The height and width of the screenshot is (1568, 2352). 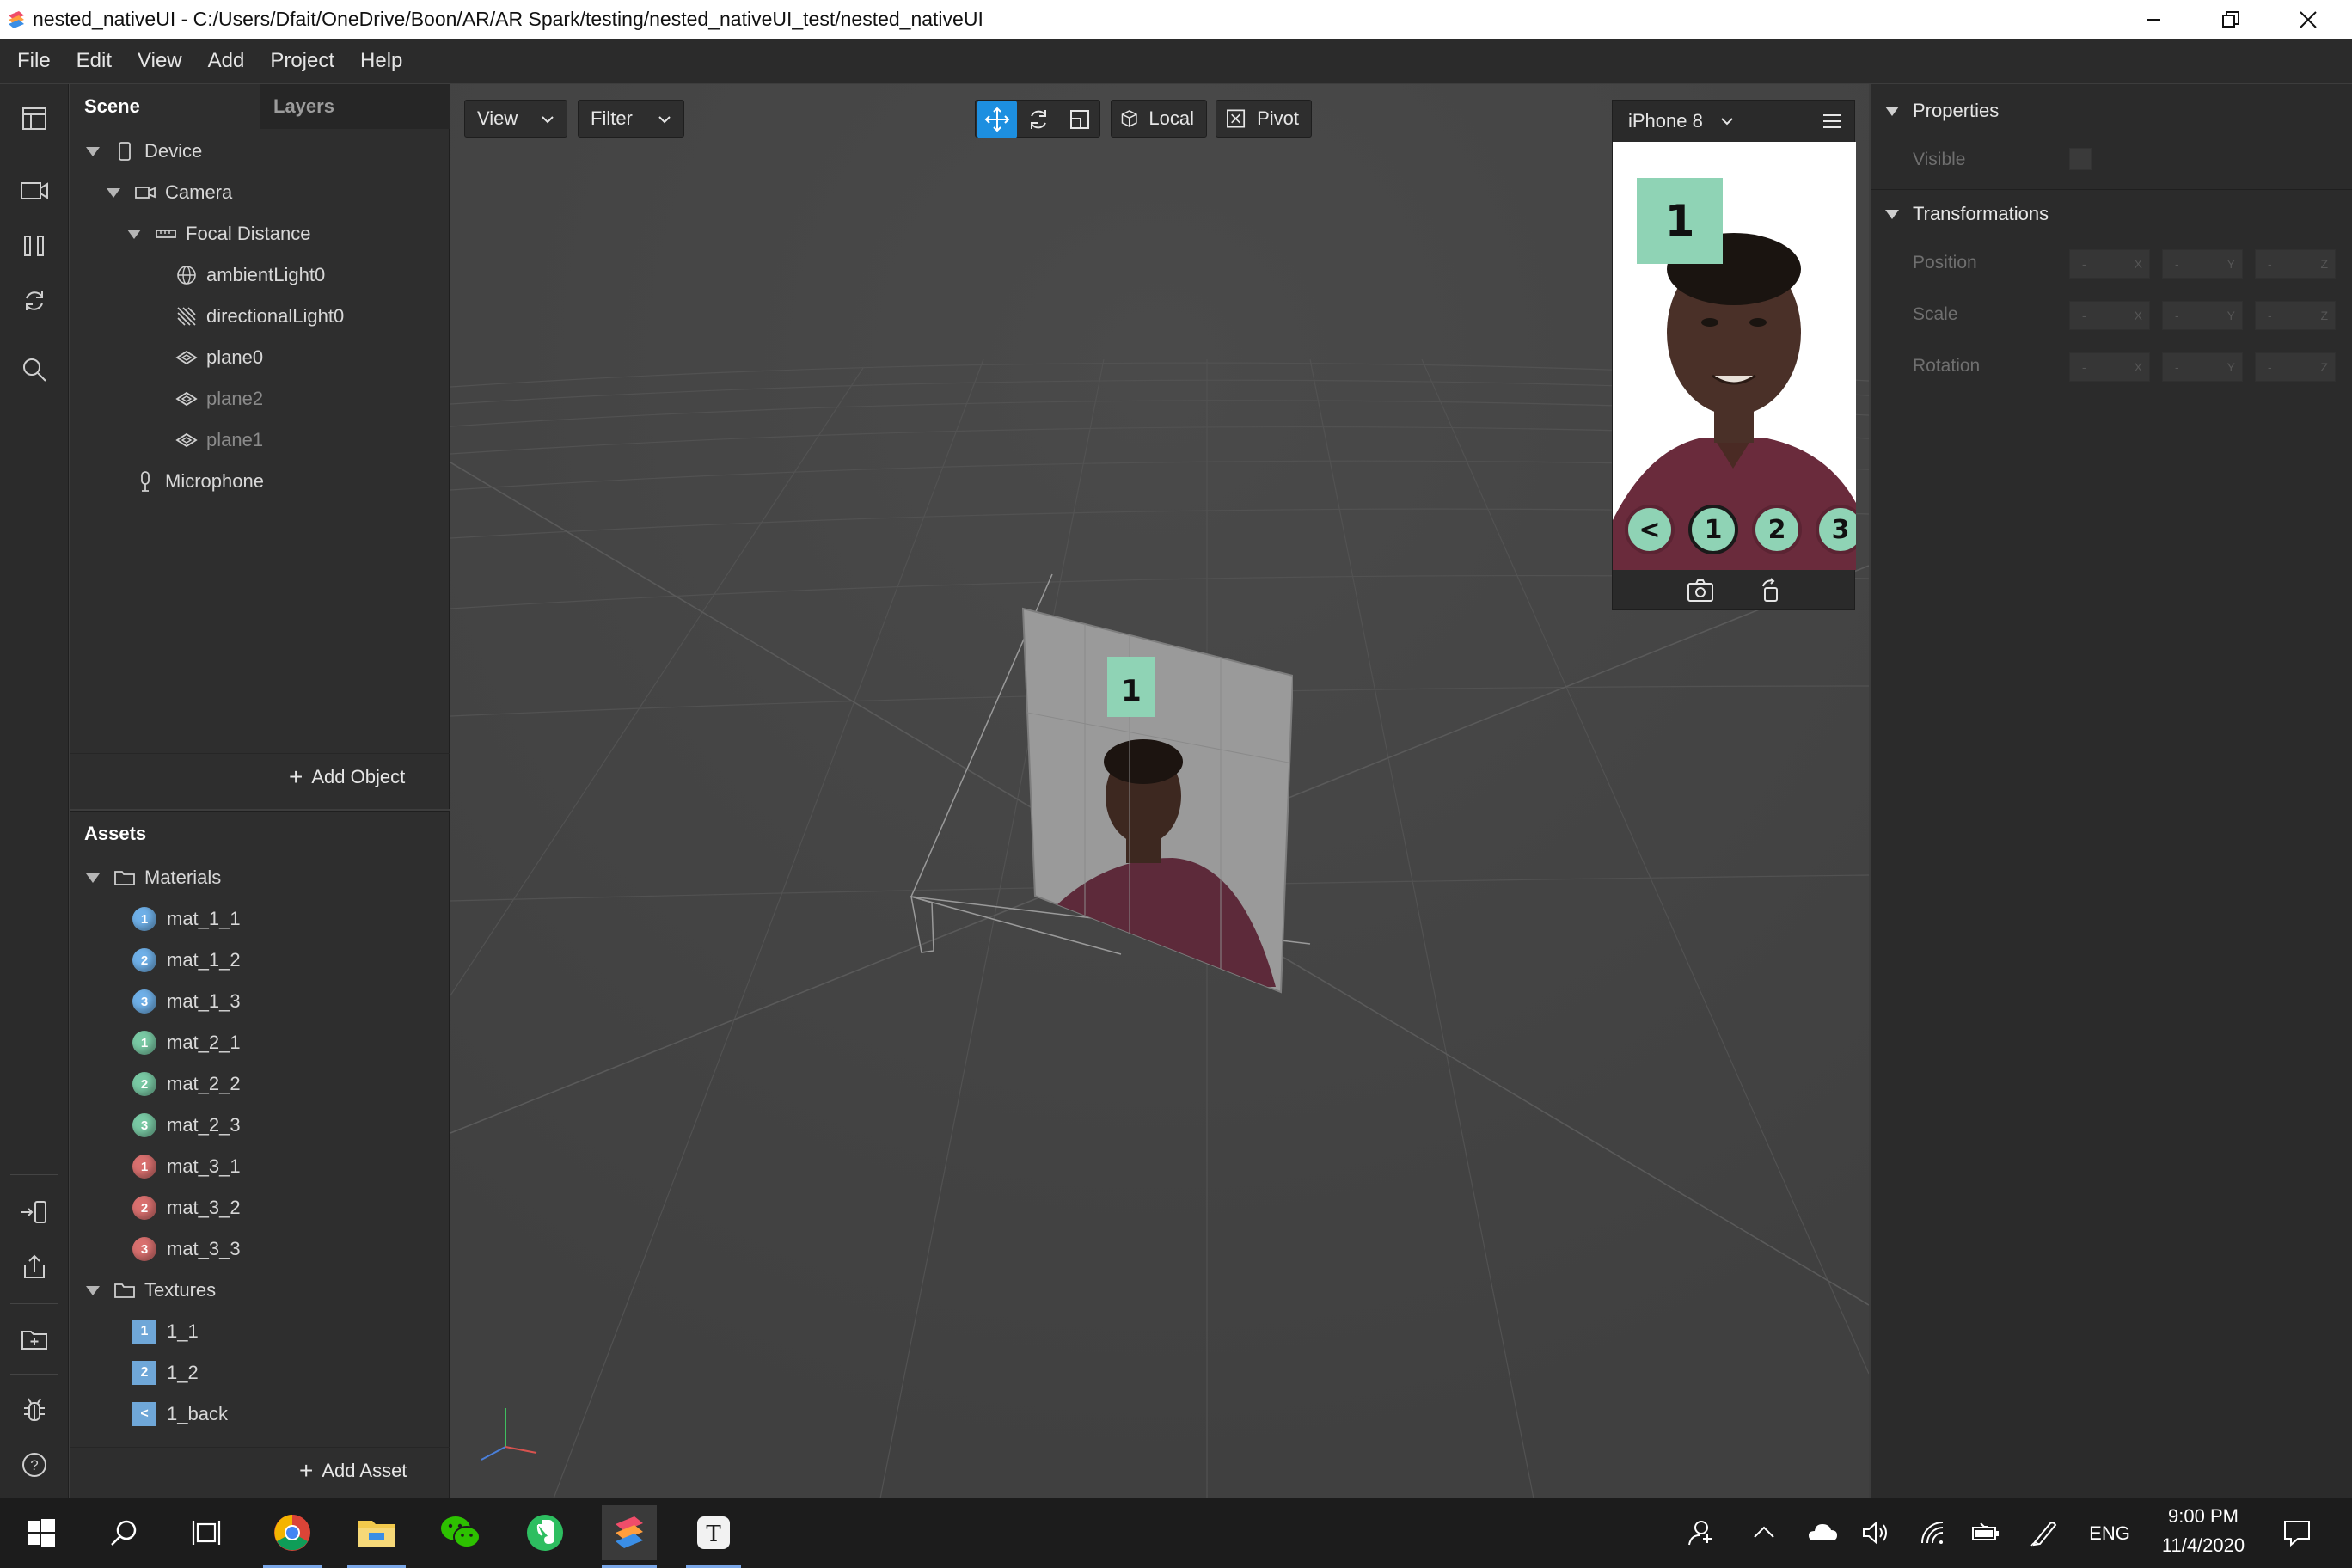 What do you see at coordinates (153, 878) in the screenshot?
I see `folder-materials: Materials` at bounding box center [153, 878].